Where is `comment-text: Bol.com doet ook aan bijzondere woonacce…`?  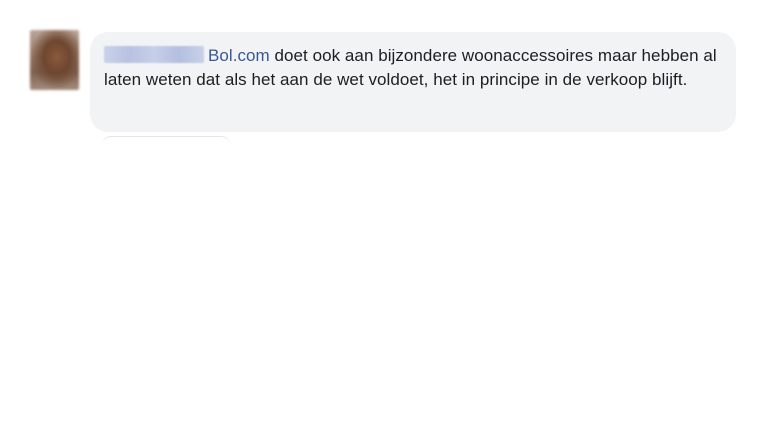 comment-text: Bol.com doet ook aan bijzondere woonacce… is located at coordinates (412, 68).